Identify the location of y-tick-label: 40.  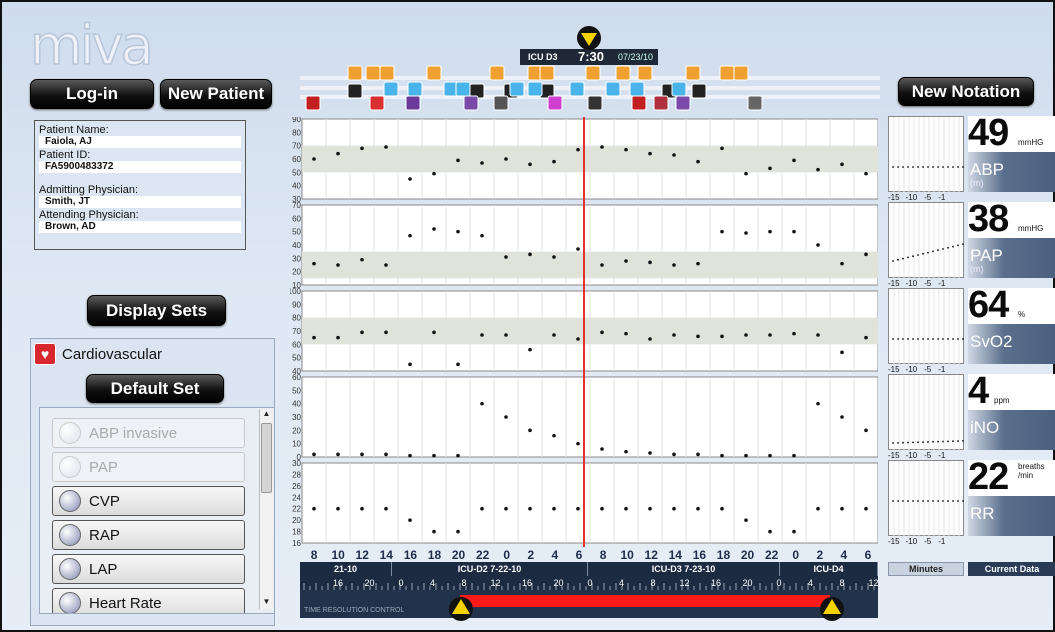
(296, 245).